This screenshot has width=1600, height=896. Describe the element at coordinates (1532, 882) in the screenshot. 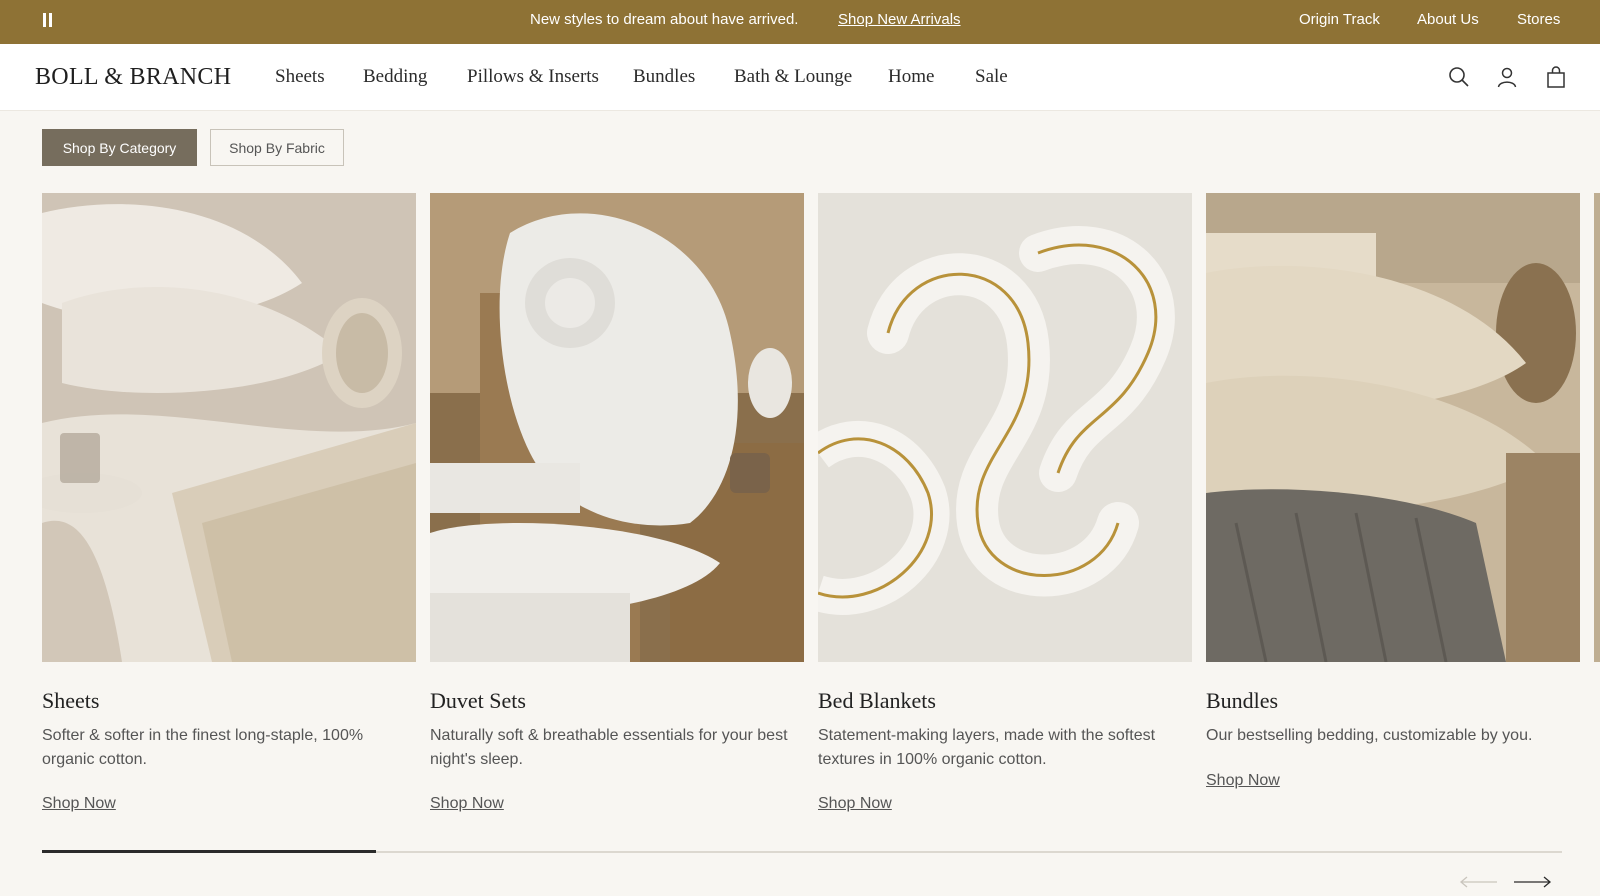

I see `arrow-right-icon` at that location.